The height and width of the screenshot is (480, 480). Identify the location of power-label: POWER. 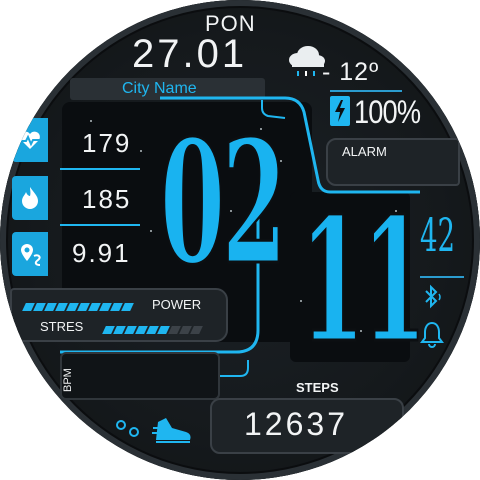
(177, 304).